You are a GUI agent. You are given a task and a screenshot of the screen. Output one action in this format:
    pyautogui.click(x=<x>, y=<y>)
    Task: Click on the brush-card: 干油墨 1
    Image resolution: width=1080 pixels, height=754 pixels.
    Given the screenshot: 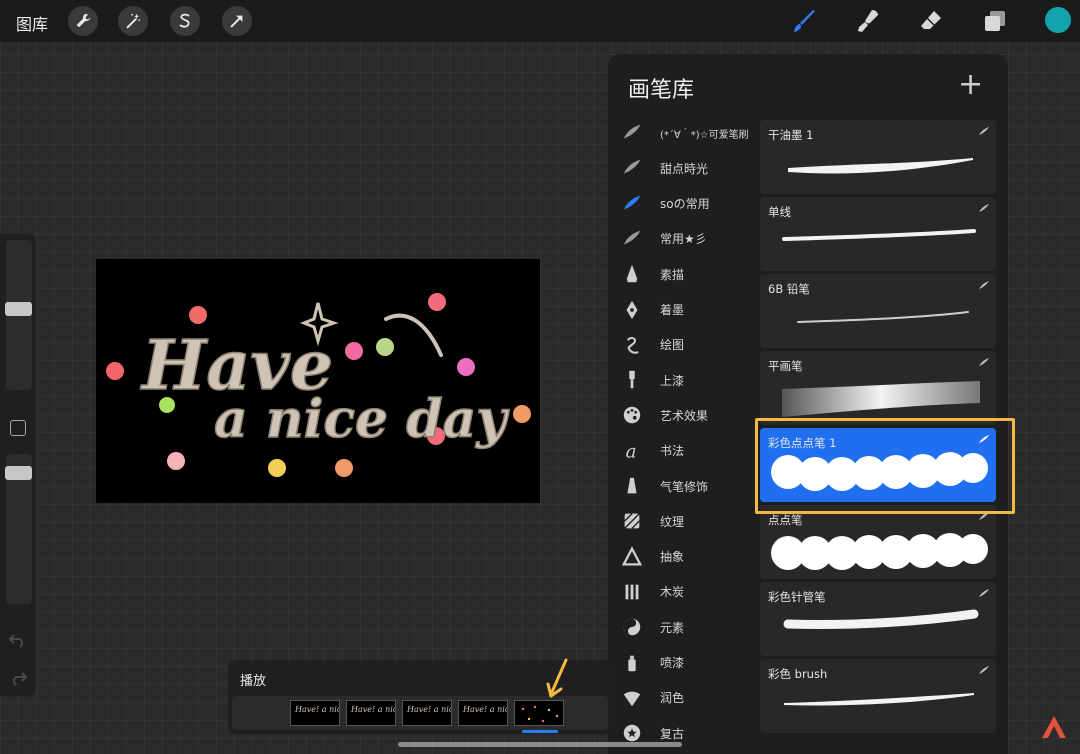 What is the action you would take?
    pyautogui.click(x=878, y=157)
    